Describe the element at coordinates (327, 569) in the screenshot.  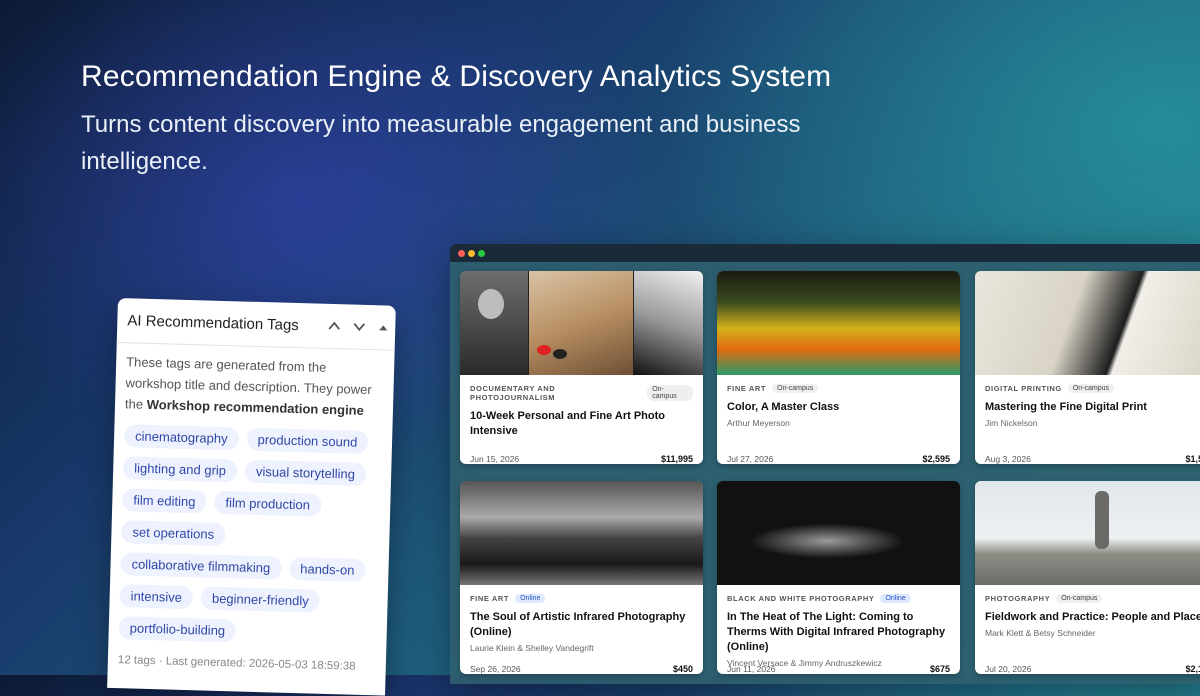
I see `tag-chip: hands-on` at that location.